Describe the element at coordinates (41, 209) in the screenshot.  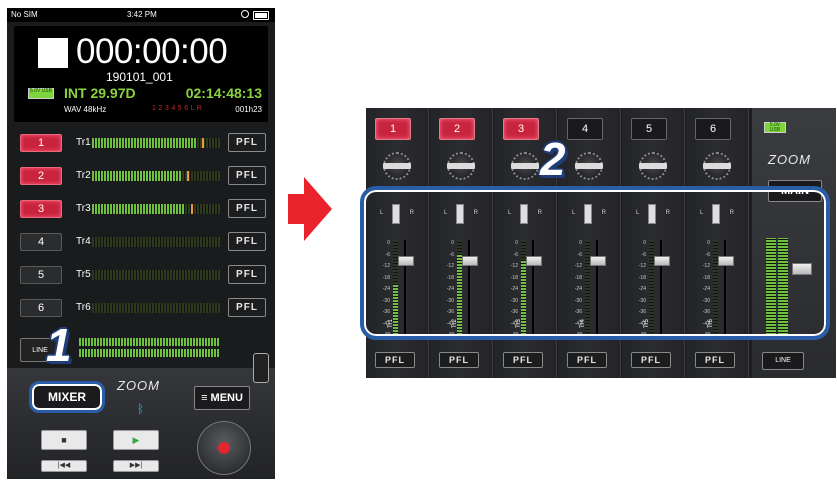
I see `track-arm-button: 3` at that location.